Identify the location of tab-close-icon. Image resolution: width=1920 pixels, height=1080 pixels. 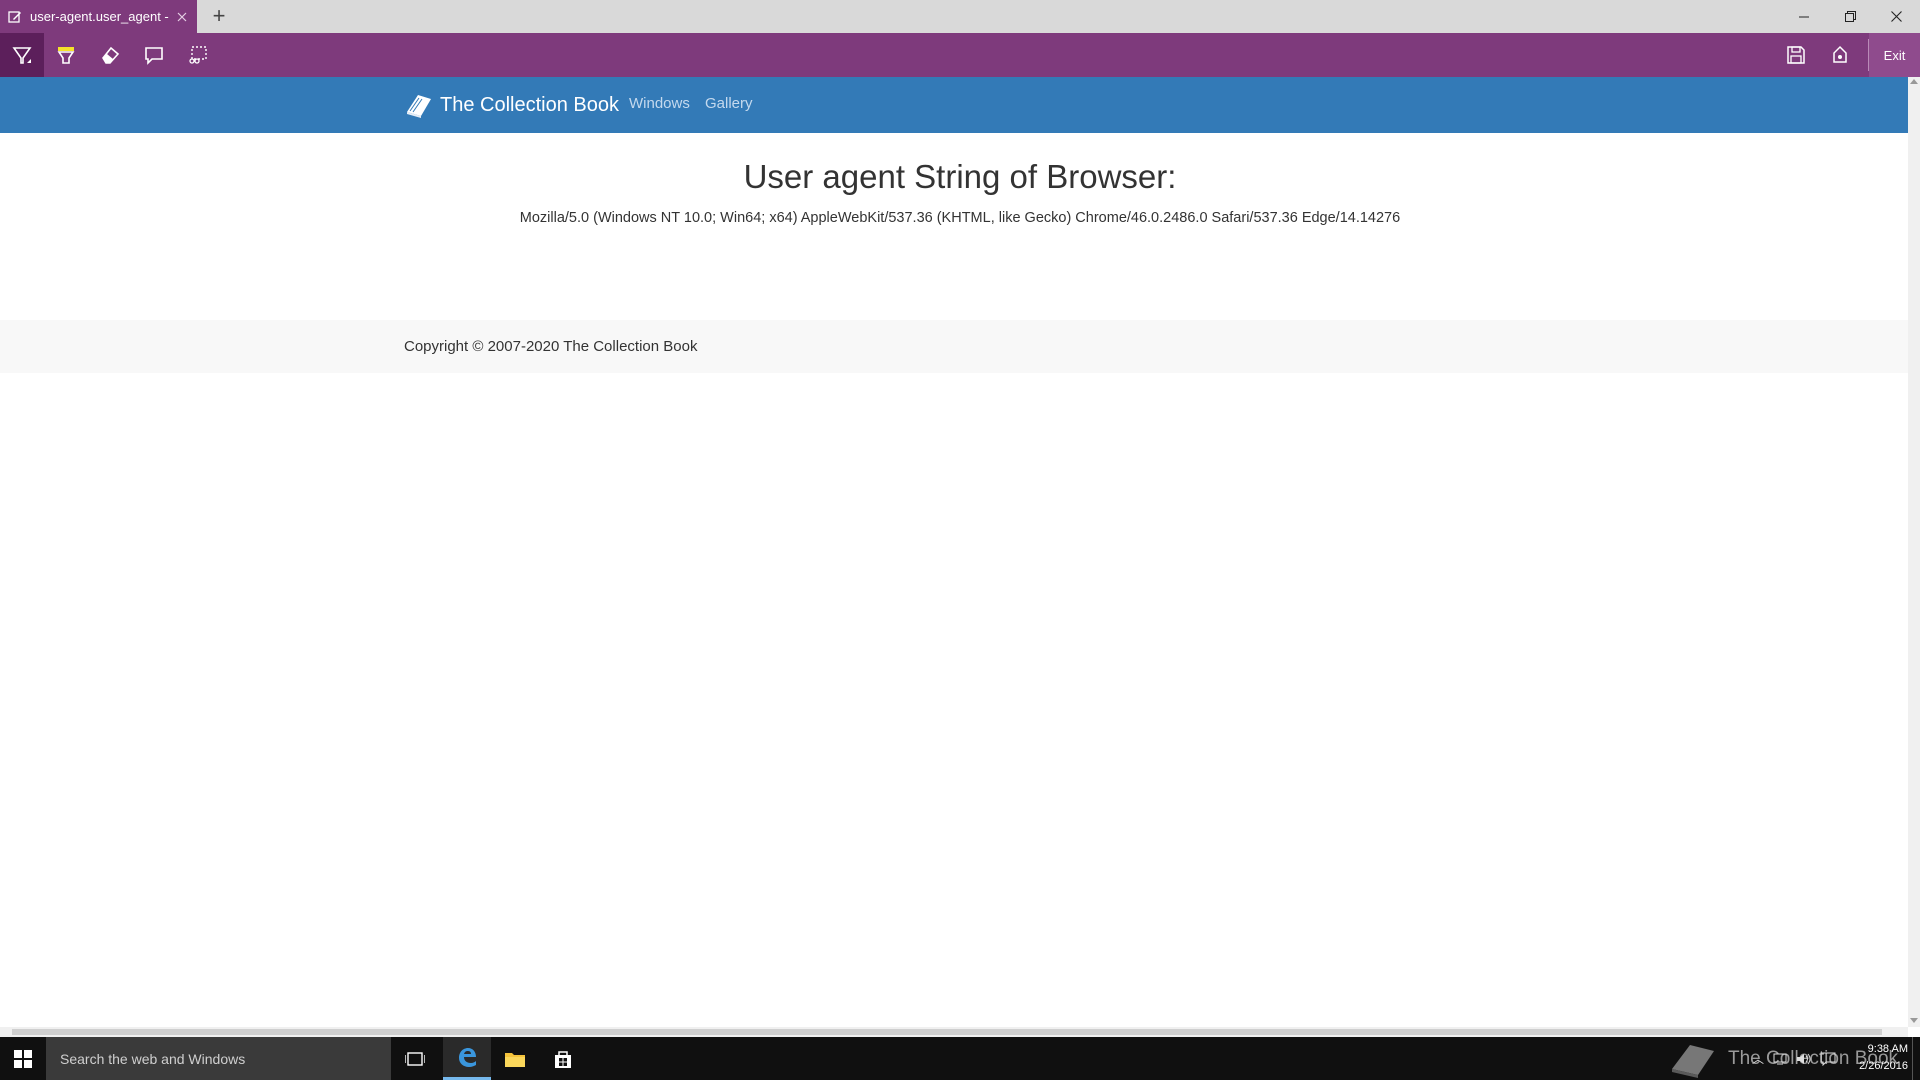
(182, 17).